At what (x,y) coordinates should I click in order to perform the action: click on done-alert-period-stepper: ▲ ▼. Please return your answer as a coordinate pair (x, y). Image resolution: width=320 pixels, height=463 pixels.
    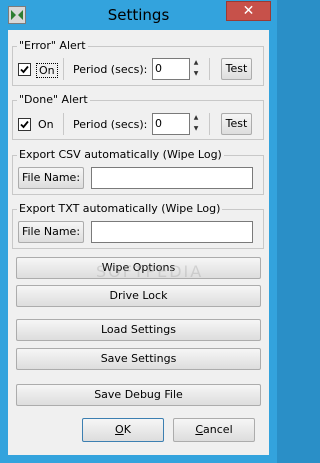
    Looking at the image, I should click on (196, 124).